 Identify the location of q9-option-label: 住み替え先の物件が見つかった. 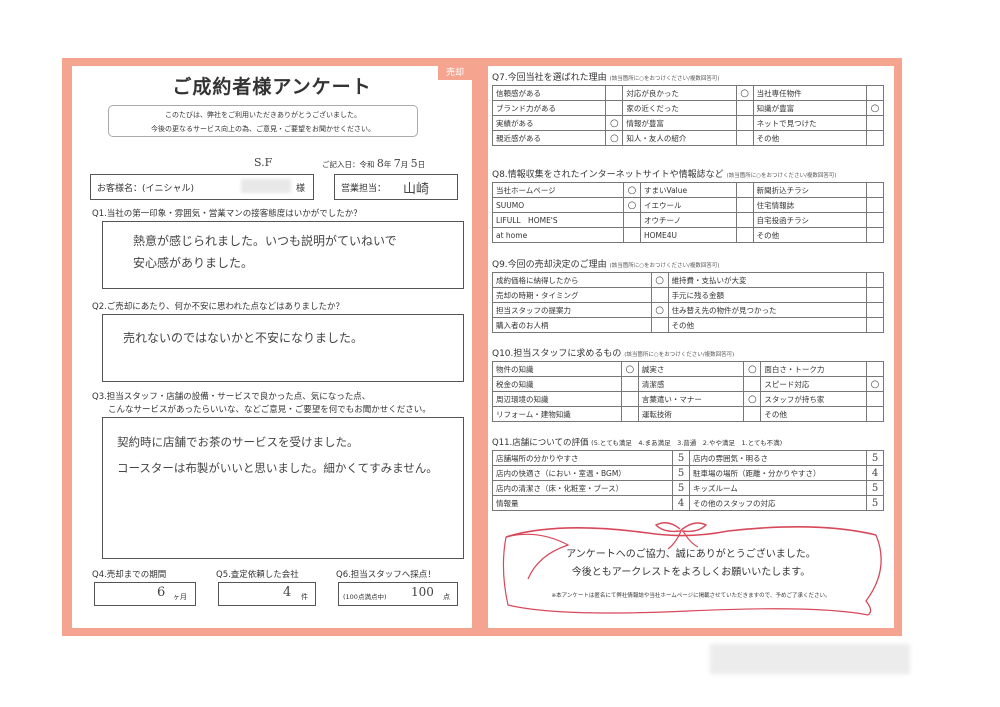
(767, 310).